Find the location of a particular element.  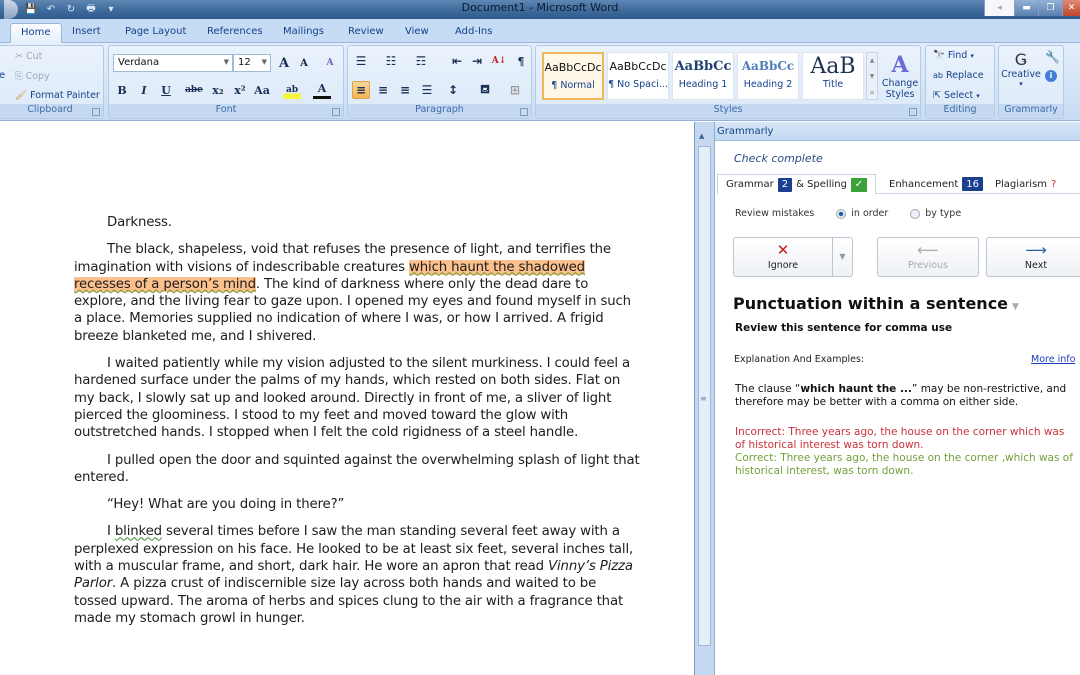

font-size-value: 12 is located at coordinates (244, 62).